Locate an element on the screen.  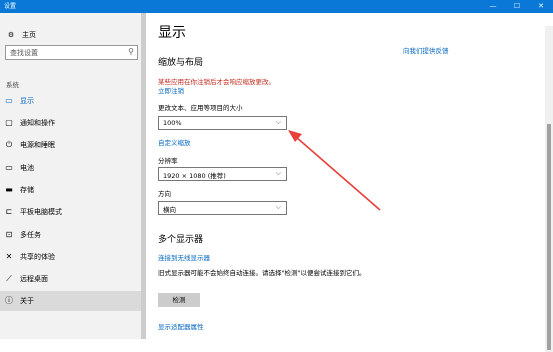
annotation-arrow is located at coordinates (334, 170).